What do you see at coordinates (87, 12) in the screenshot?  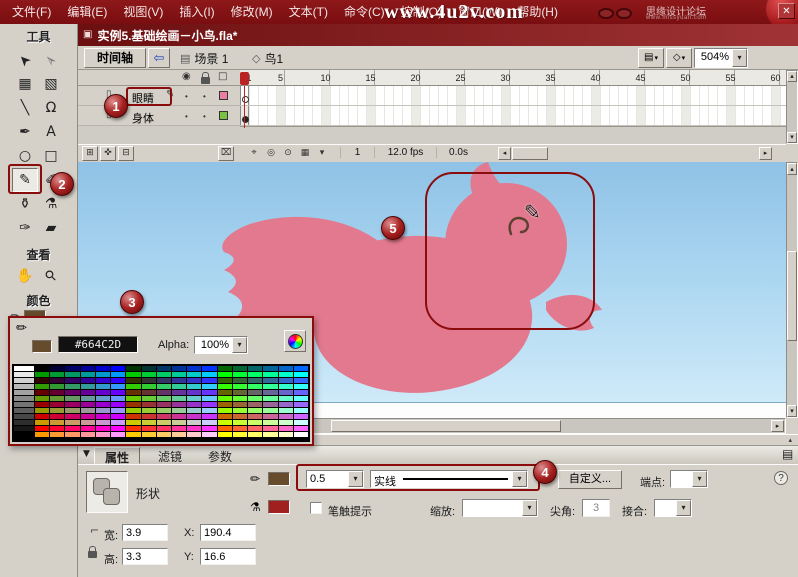 I see `menu-item: 编辑(E)` at bounding box center [87, 12].